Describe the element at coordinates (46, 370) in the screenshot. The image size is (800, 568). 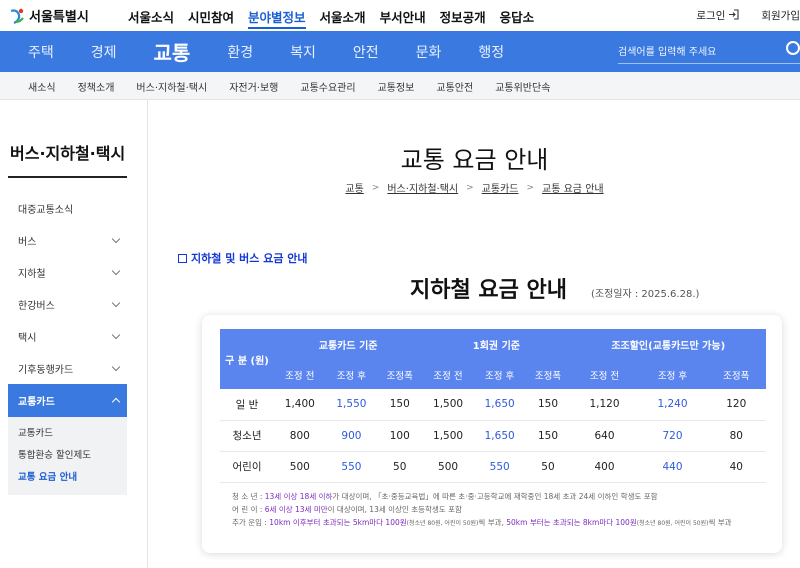
I see `sidebar-item-label: 기후동행카드` at that location.